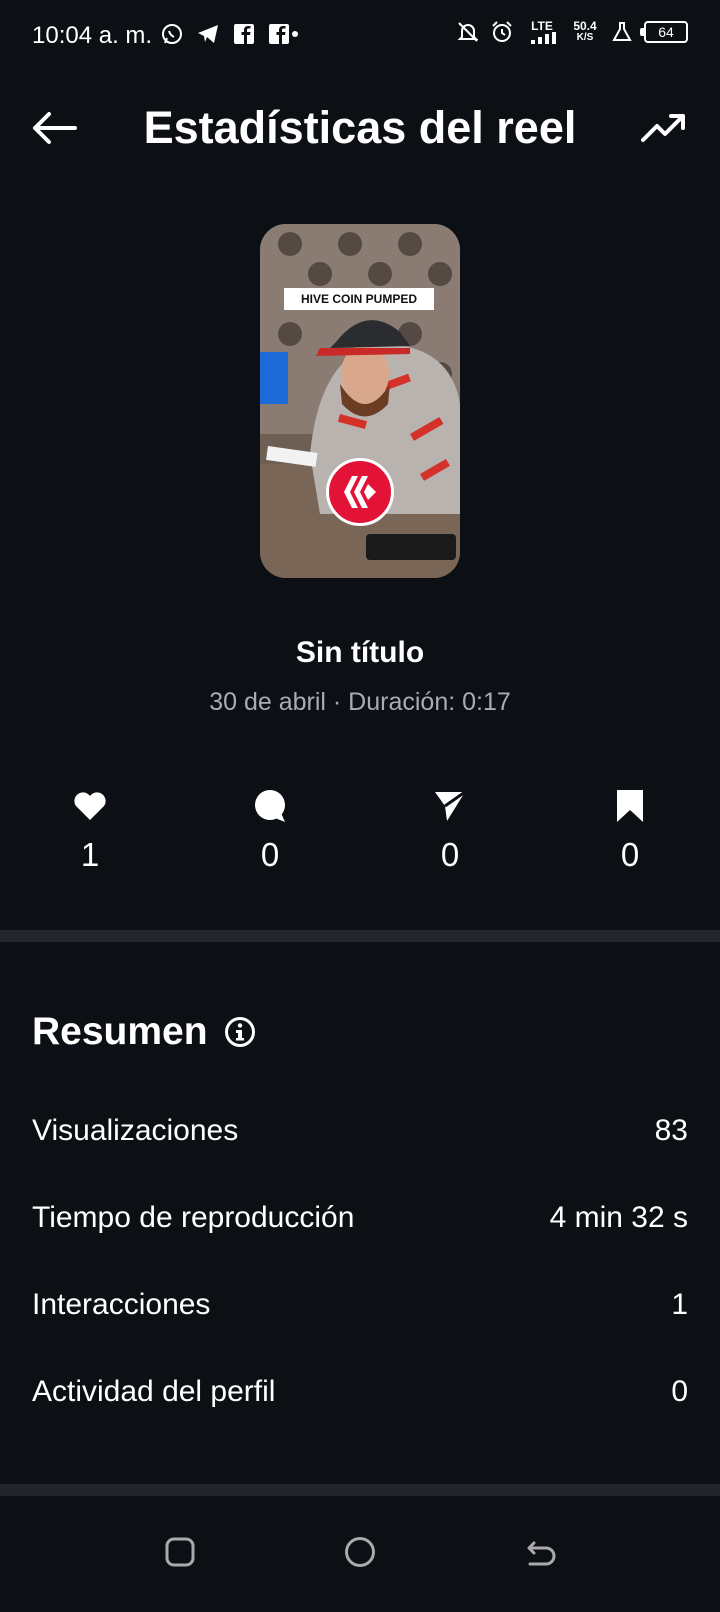 The image size is (720, 1612). What do you see at coordinates (240, 1032) in the screenshot?
I see `info-icon` at bounding box center [240, 1032].